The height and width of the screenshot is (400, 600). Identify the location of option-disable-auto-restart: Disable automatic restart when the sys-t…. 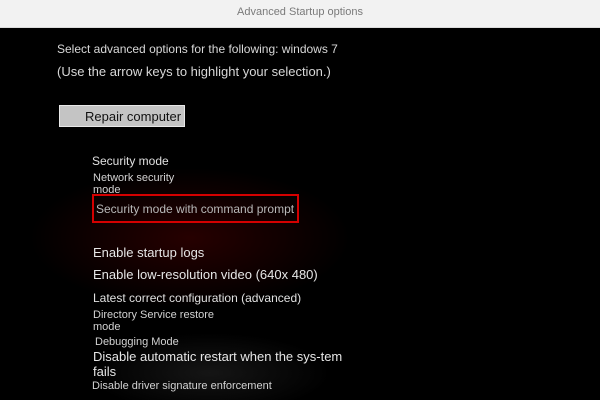
(224, 364).